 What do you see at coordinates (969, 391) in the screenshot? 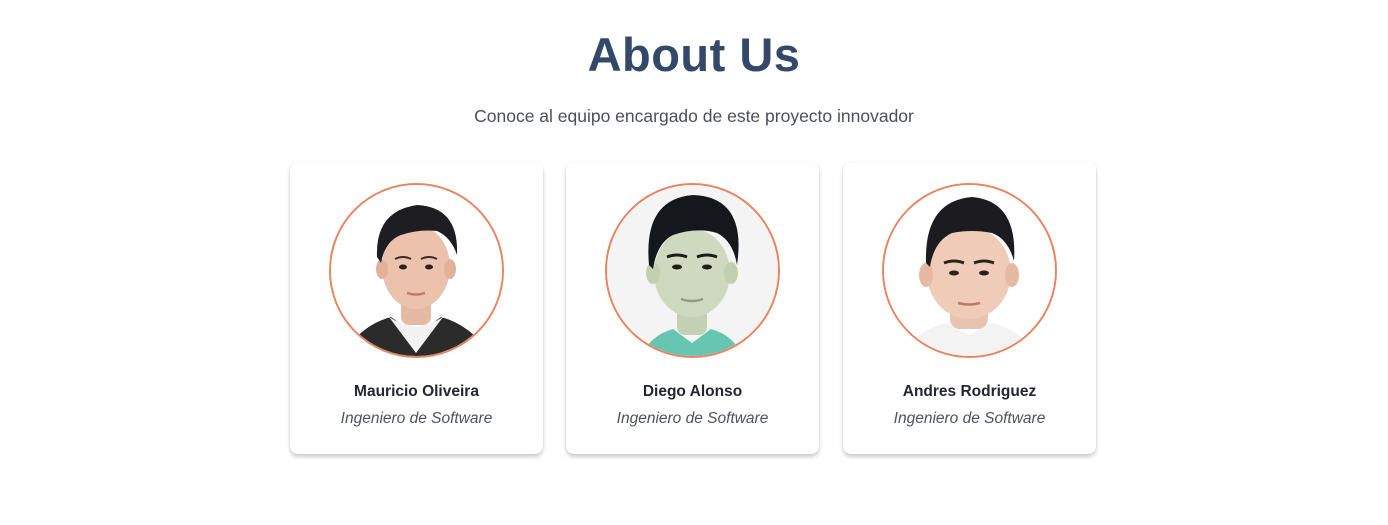
I see `member-name: Andres Rodriguez` at bounding box center [969, 391].